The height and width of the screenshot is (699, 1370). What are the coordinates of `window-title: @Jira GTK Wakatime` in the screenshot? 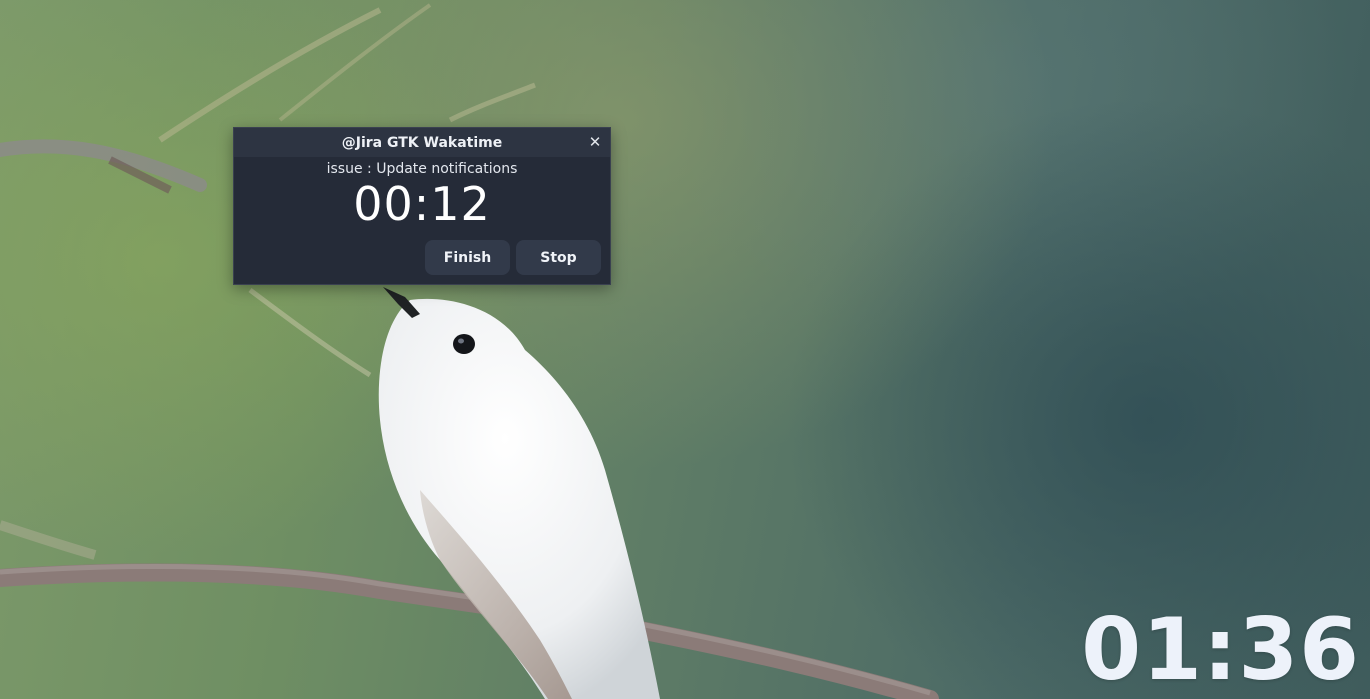 It's located at (422, 142).